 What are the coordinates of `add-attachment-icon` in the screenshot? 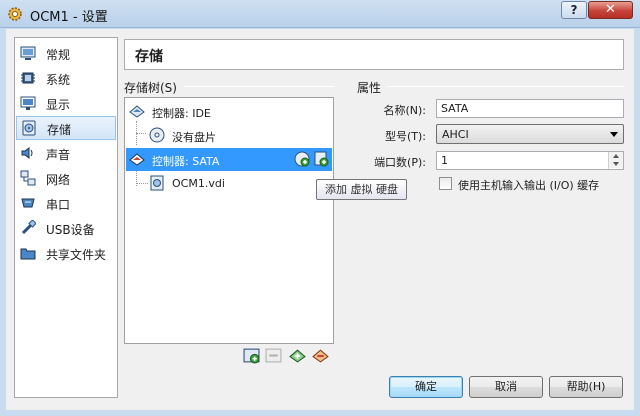 It's located at (297, 355).